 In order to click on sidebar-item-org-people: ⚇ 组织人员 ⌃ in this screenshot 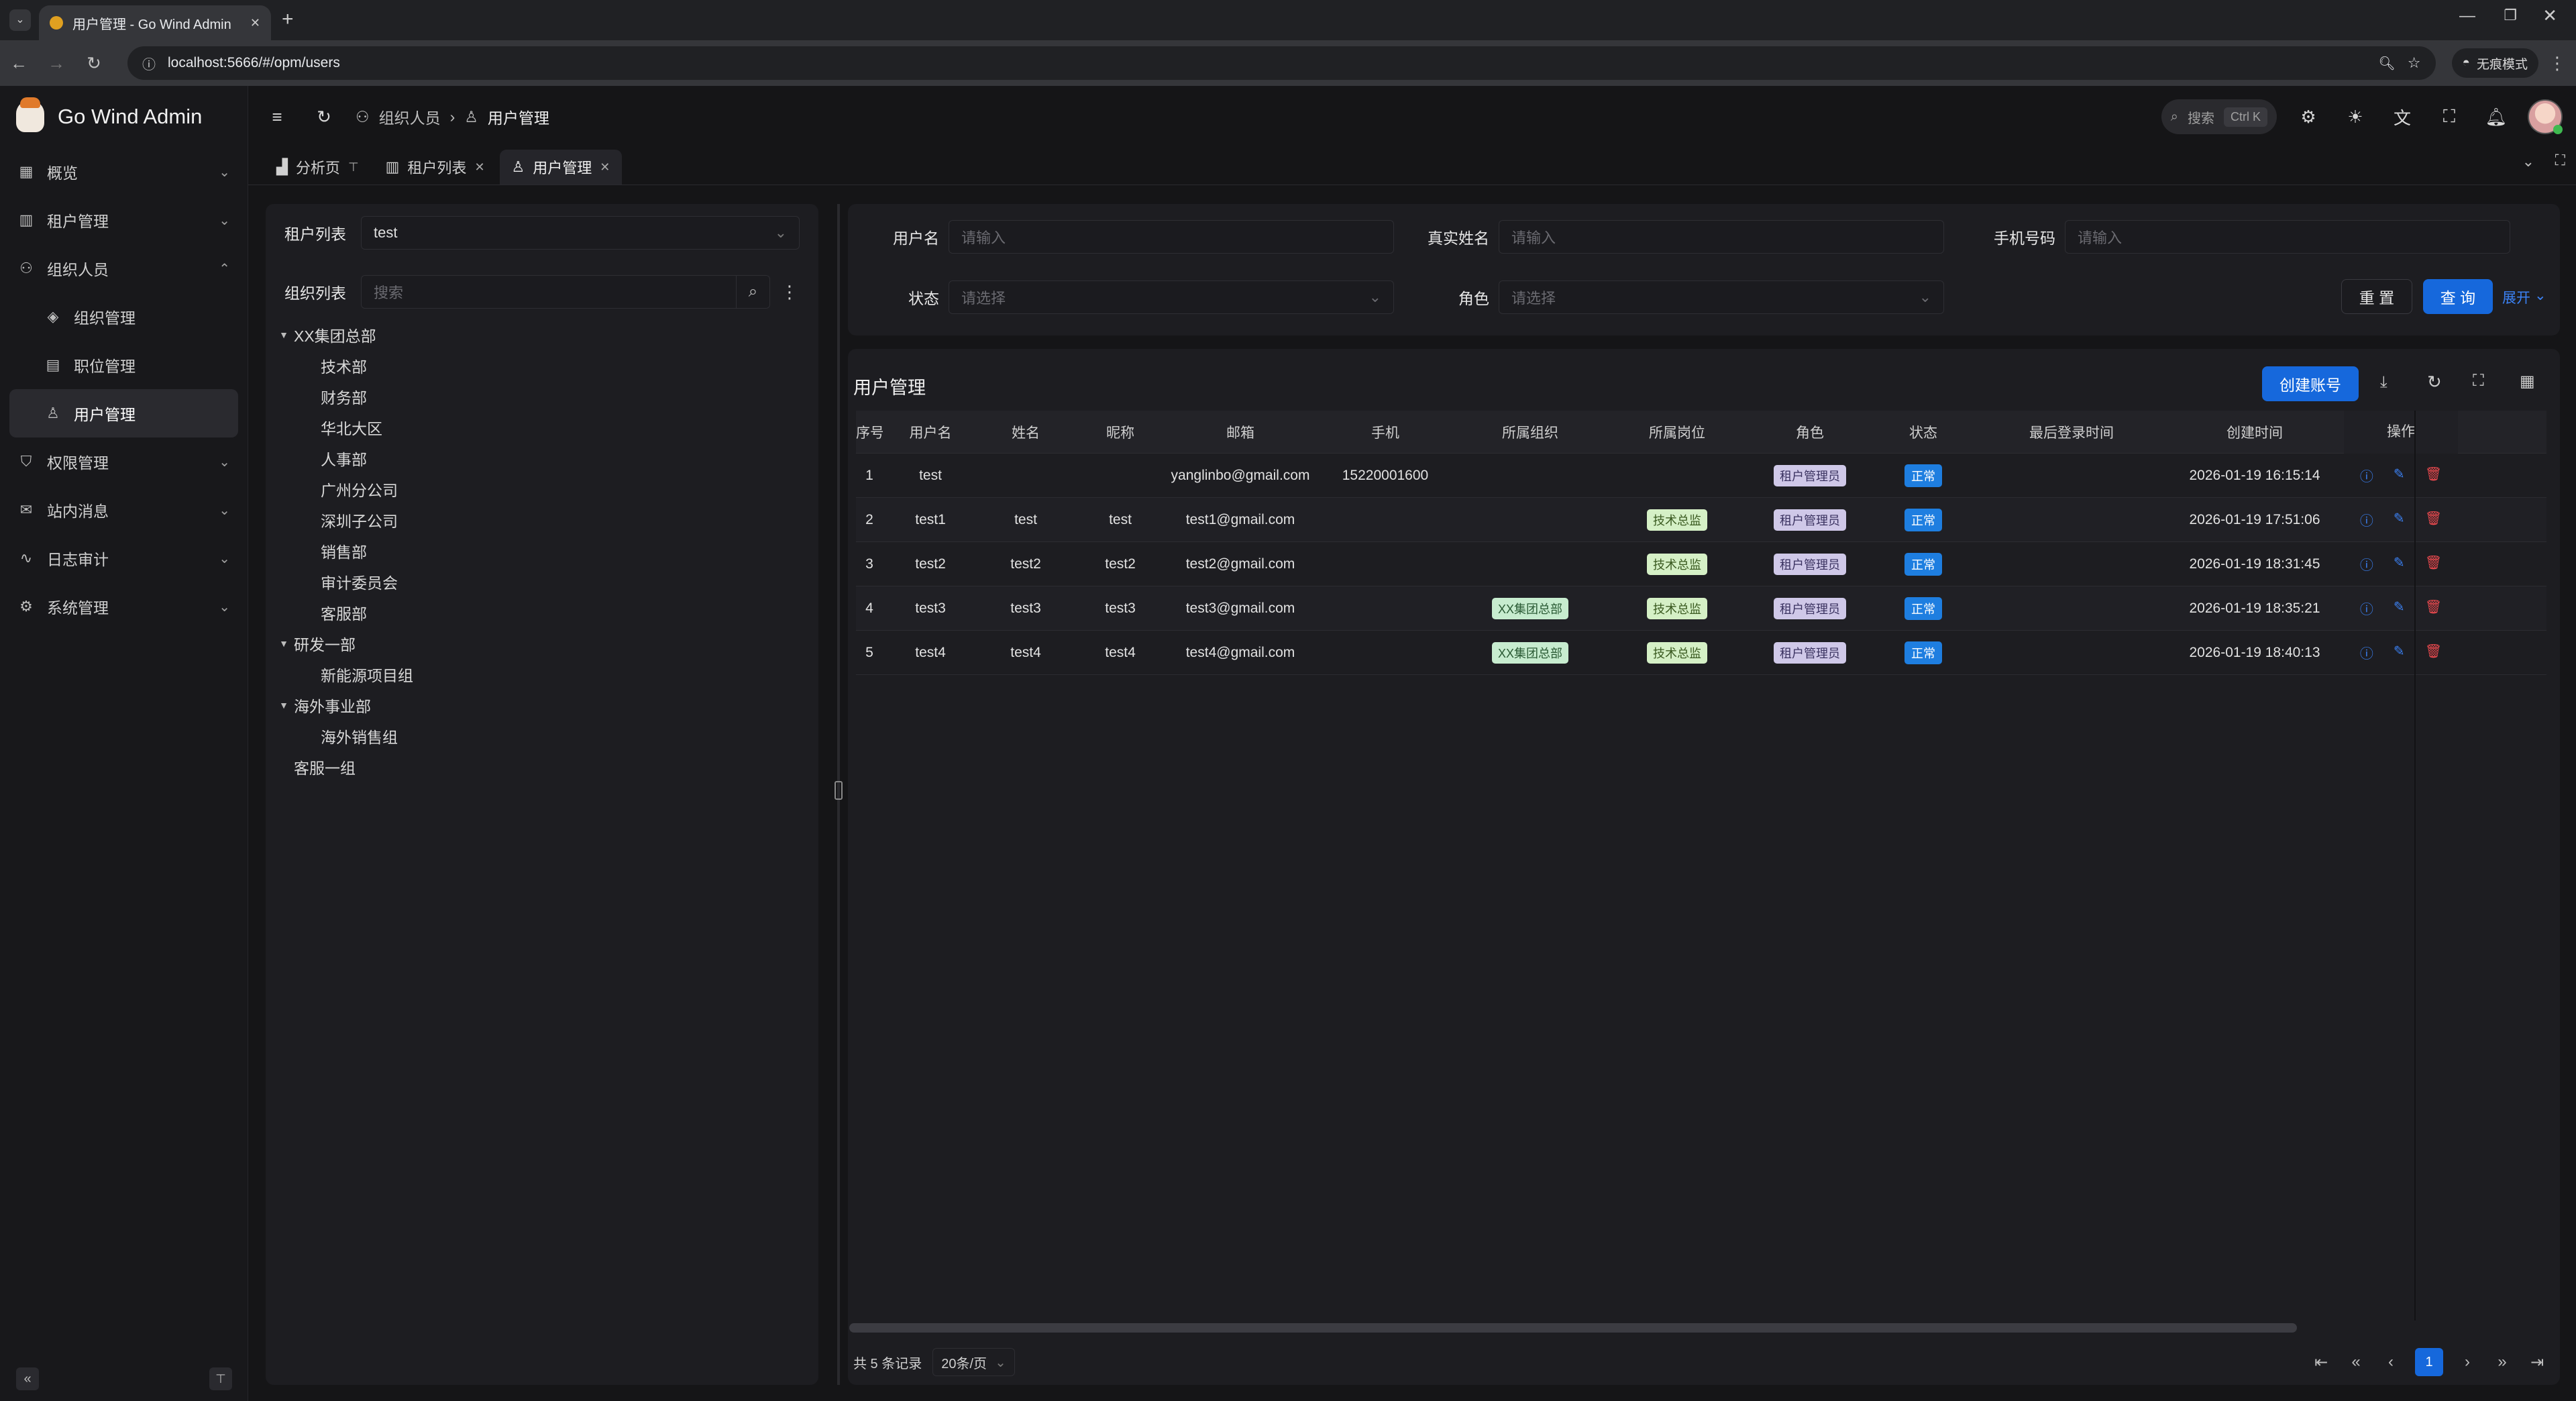, I will do `click(124, 268)`.